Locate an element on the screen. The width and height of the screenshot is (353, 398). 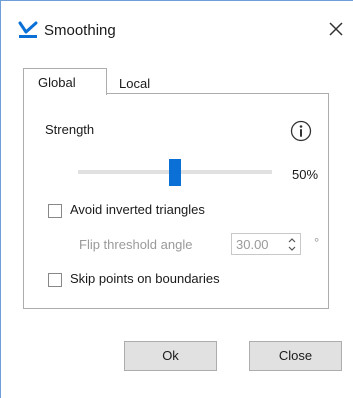
flip-threshold-stepper: 30.00 is located at coordinates (266, 244).